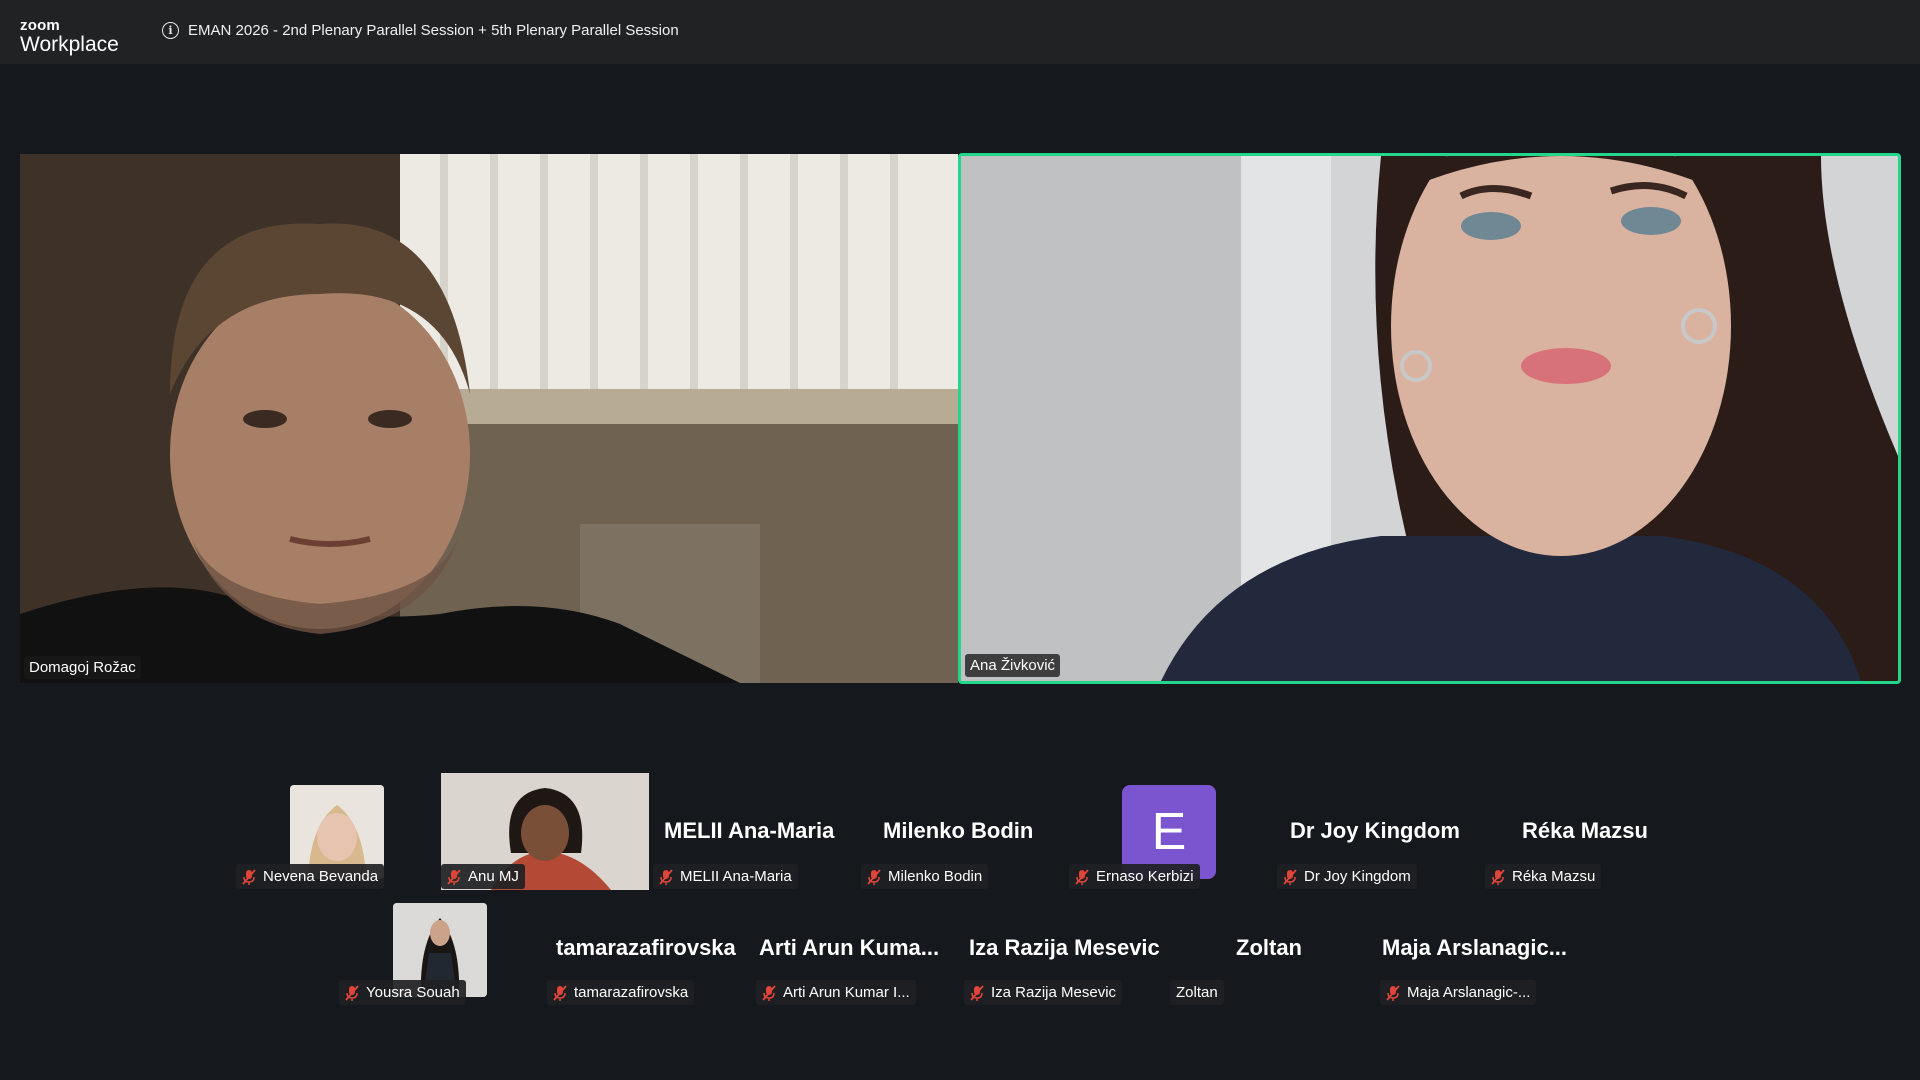 This screenshot has height=1080, width=1920. I want to click on name-tag-yousra: Yousra Souah, so click(402, 992).